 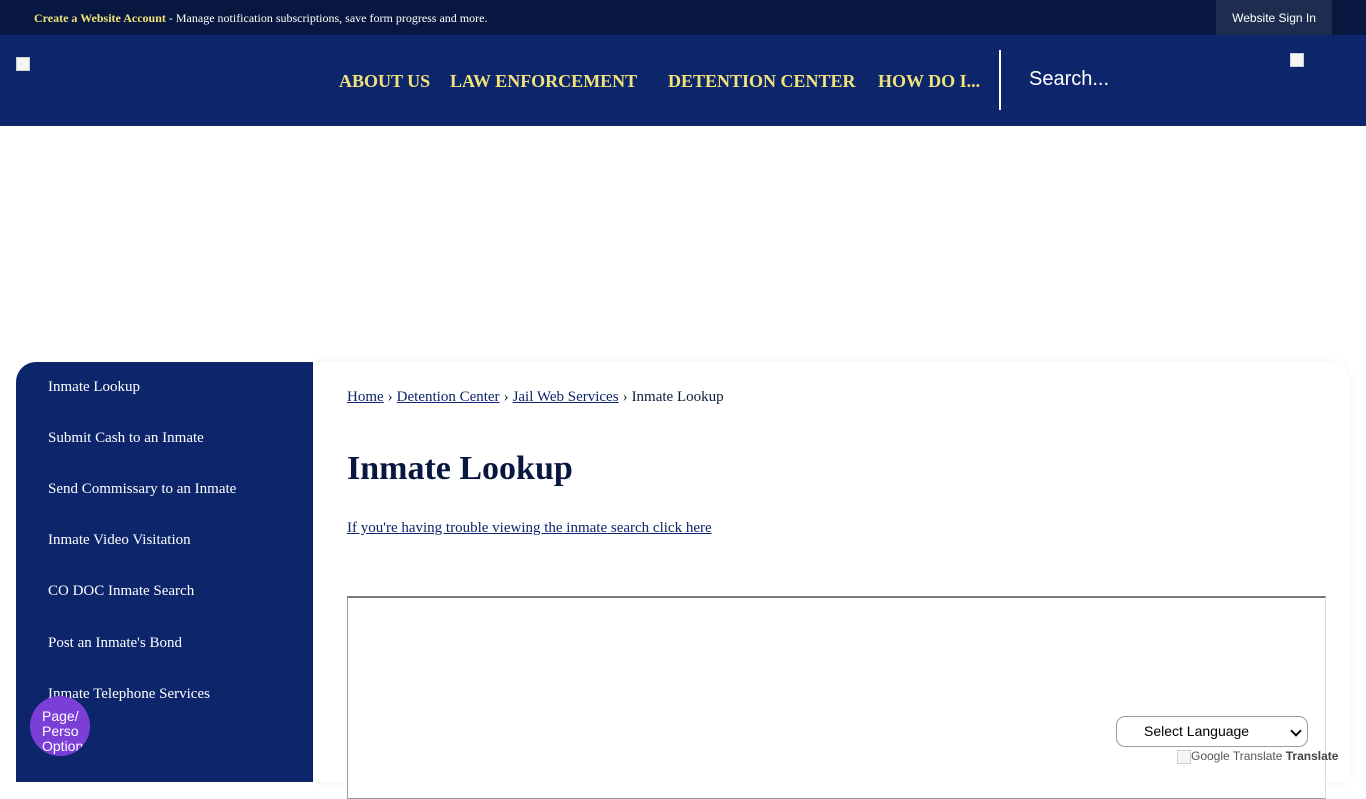 I want to click on language-select: Select Language, so click(x=1212, y=731).